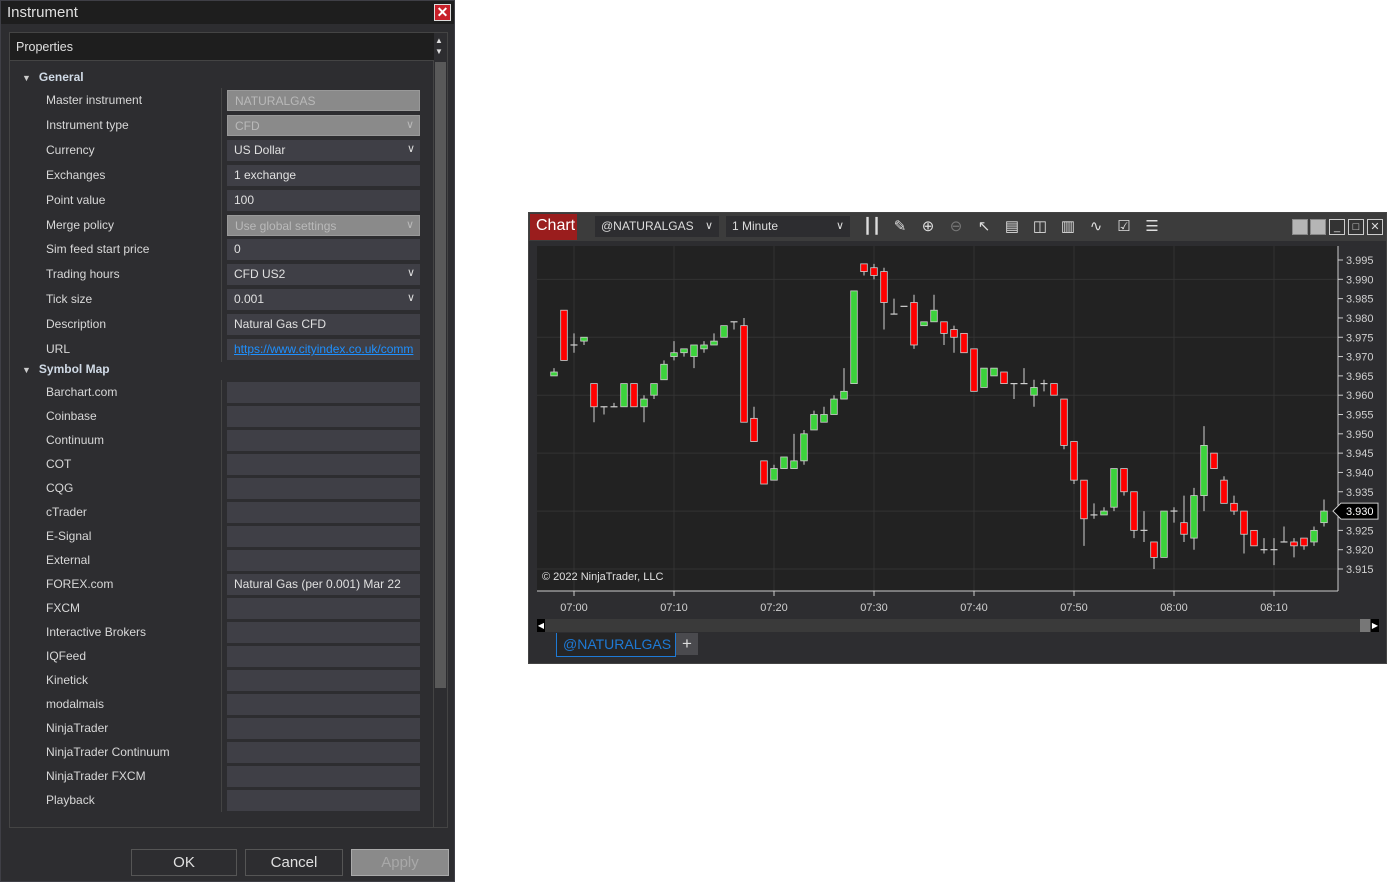 The image size is (1387, 882). I want to click on scroll-down-icon: ▼, so click(439, 52).